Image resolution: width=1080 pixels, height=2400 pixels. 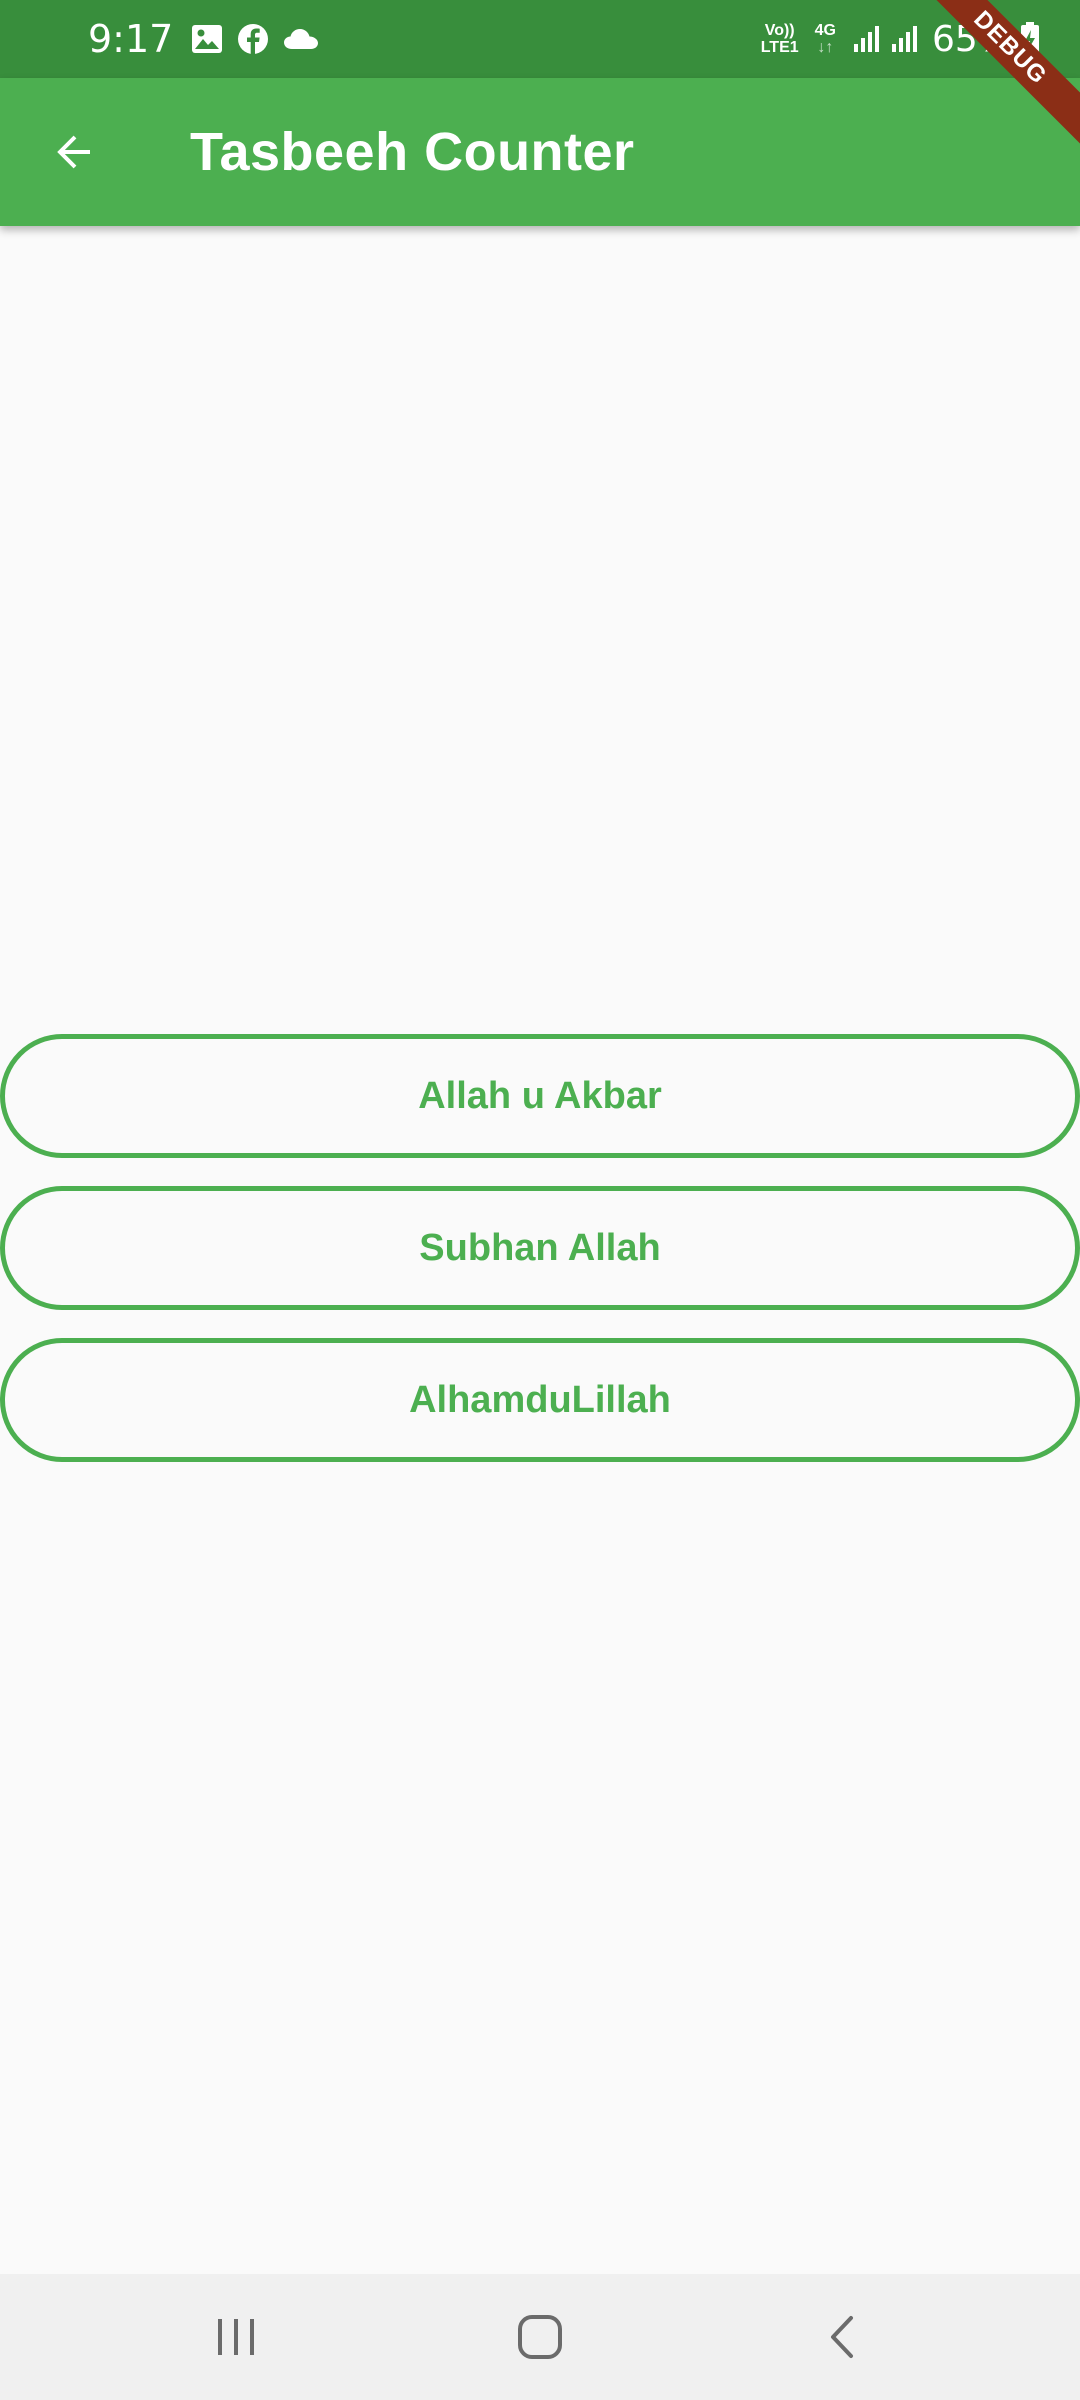 I want to click on cloud-icon, so click(x=301, y=39).